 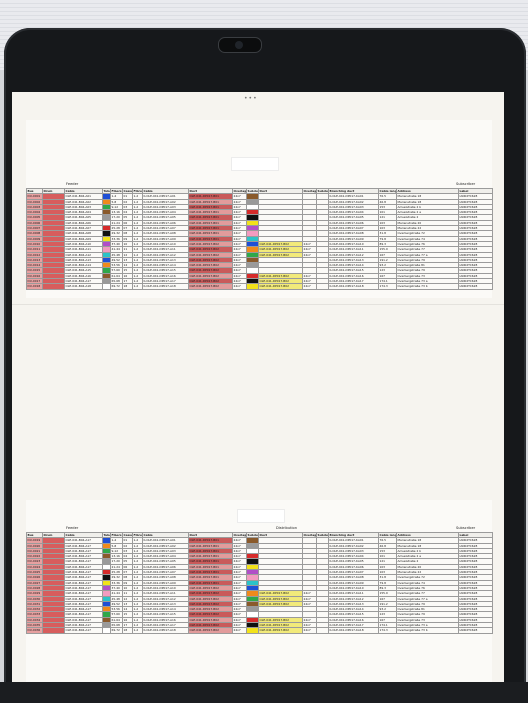 What do you see at coordinates (387, 286) in the screenshot?
I see `table-cell: 174.3` at bounding box center [387, 286].